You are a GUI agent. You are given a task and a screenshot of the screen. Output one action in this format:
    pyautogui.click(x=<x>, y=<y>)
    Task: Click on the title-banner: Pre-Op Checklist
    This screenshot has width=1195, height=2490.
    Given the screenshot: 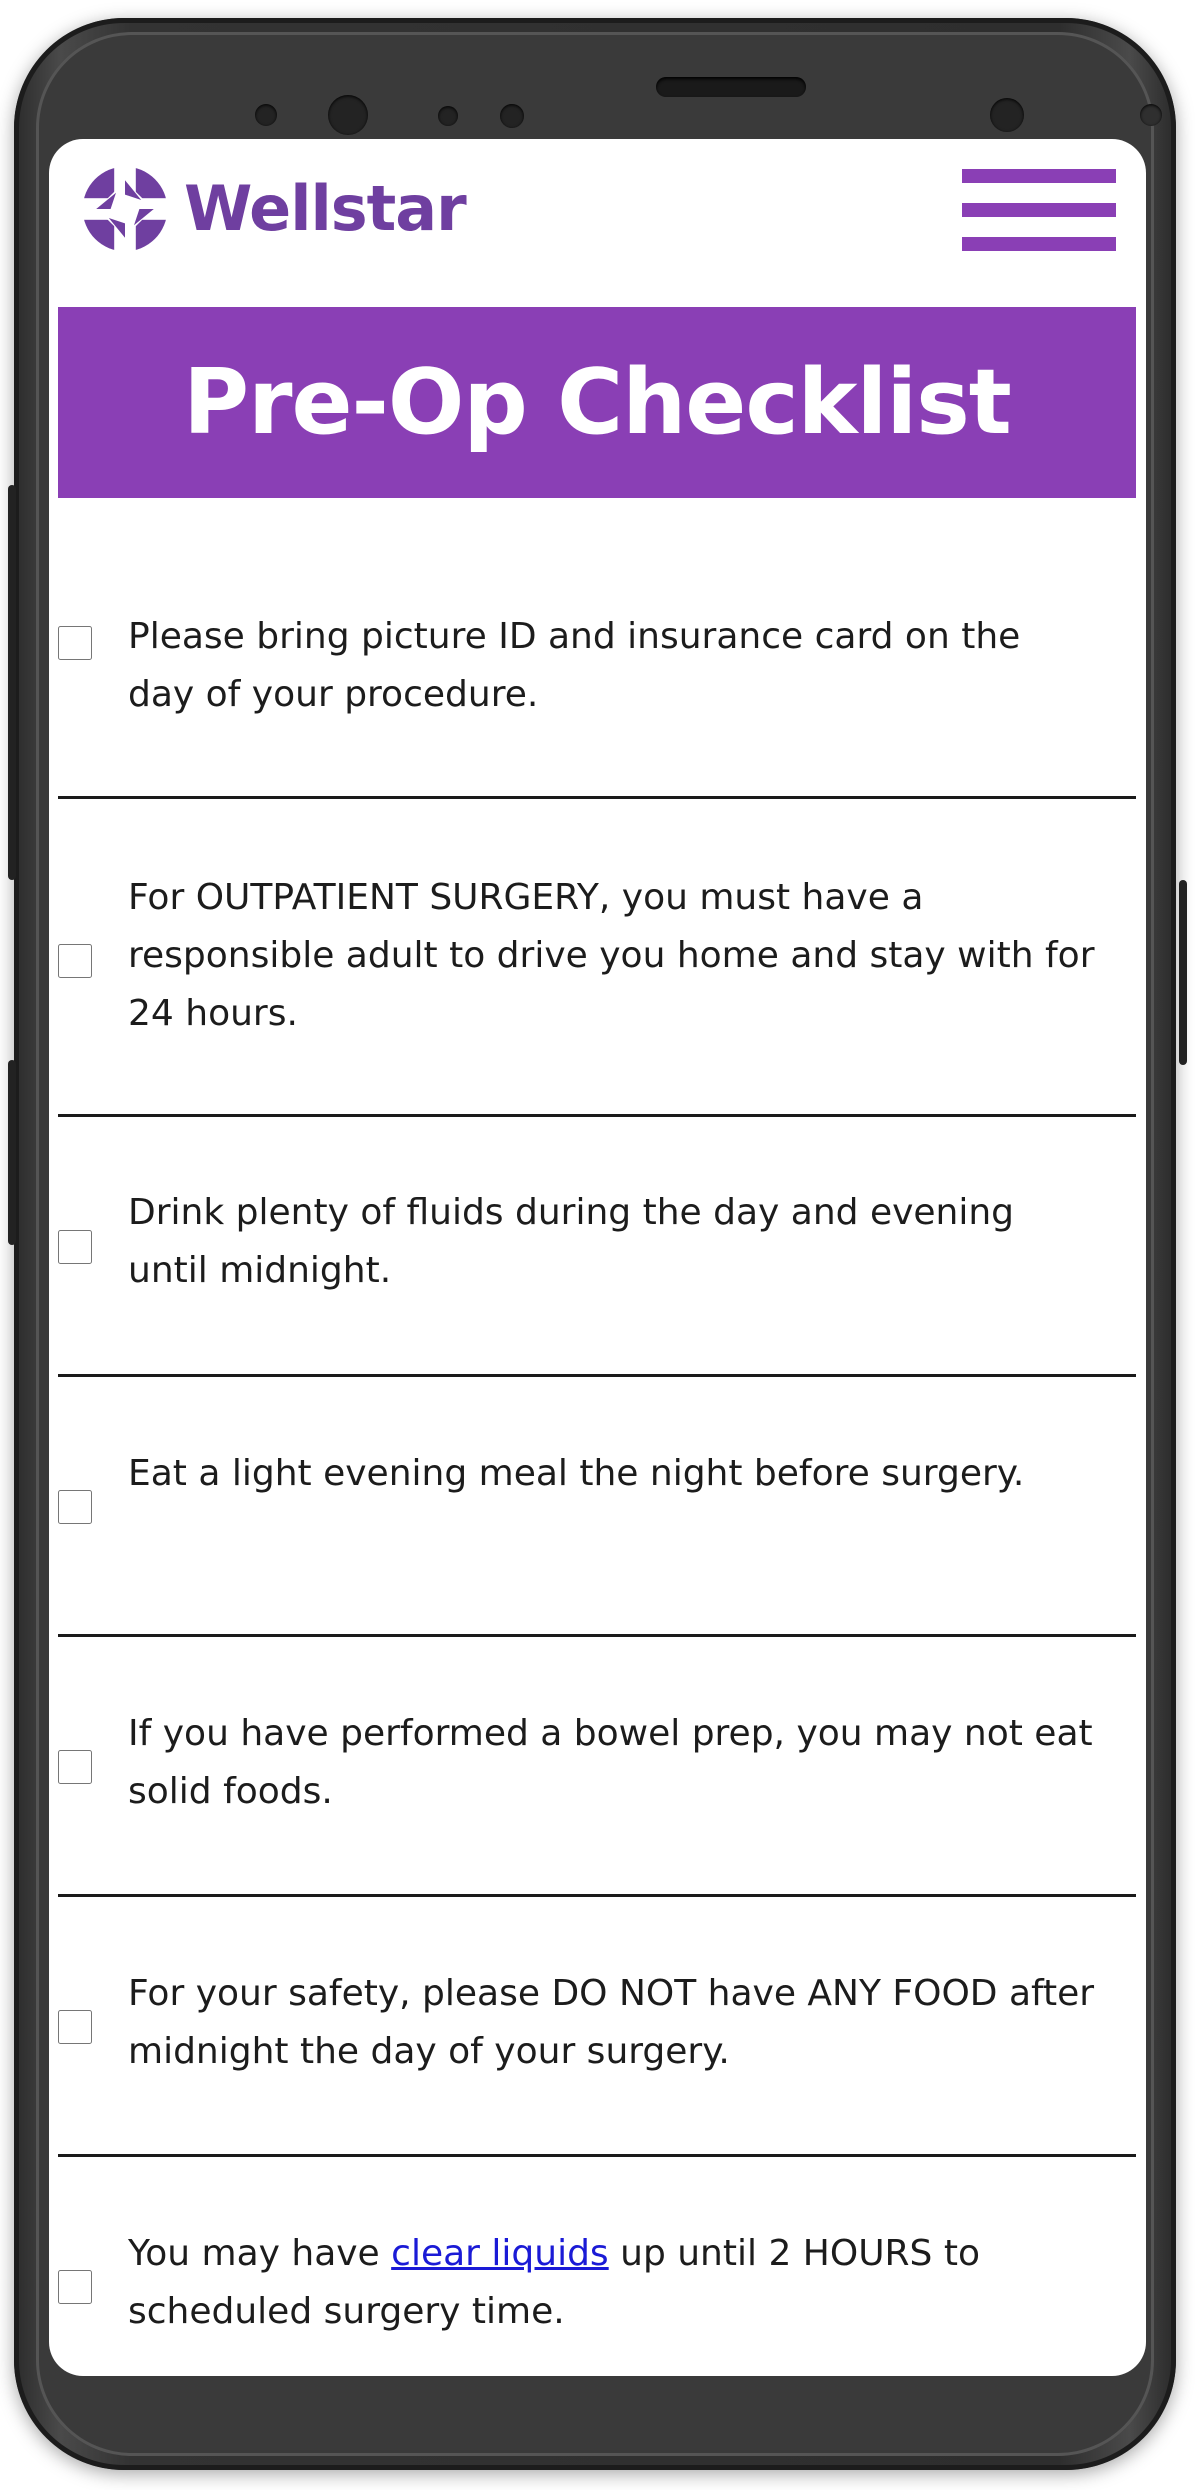 What is the action you would take?
    pyautogui.click(x=597, y=402)
    